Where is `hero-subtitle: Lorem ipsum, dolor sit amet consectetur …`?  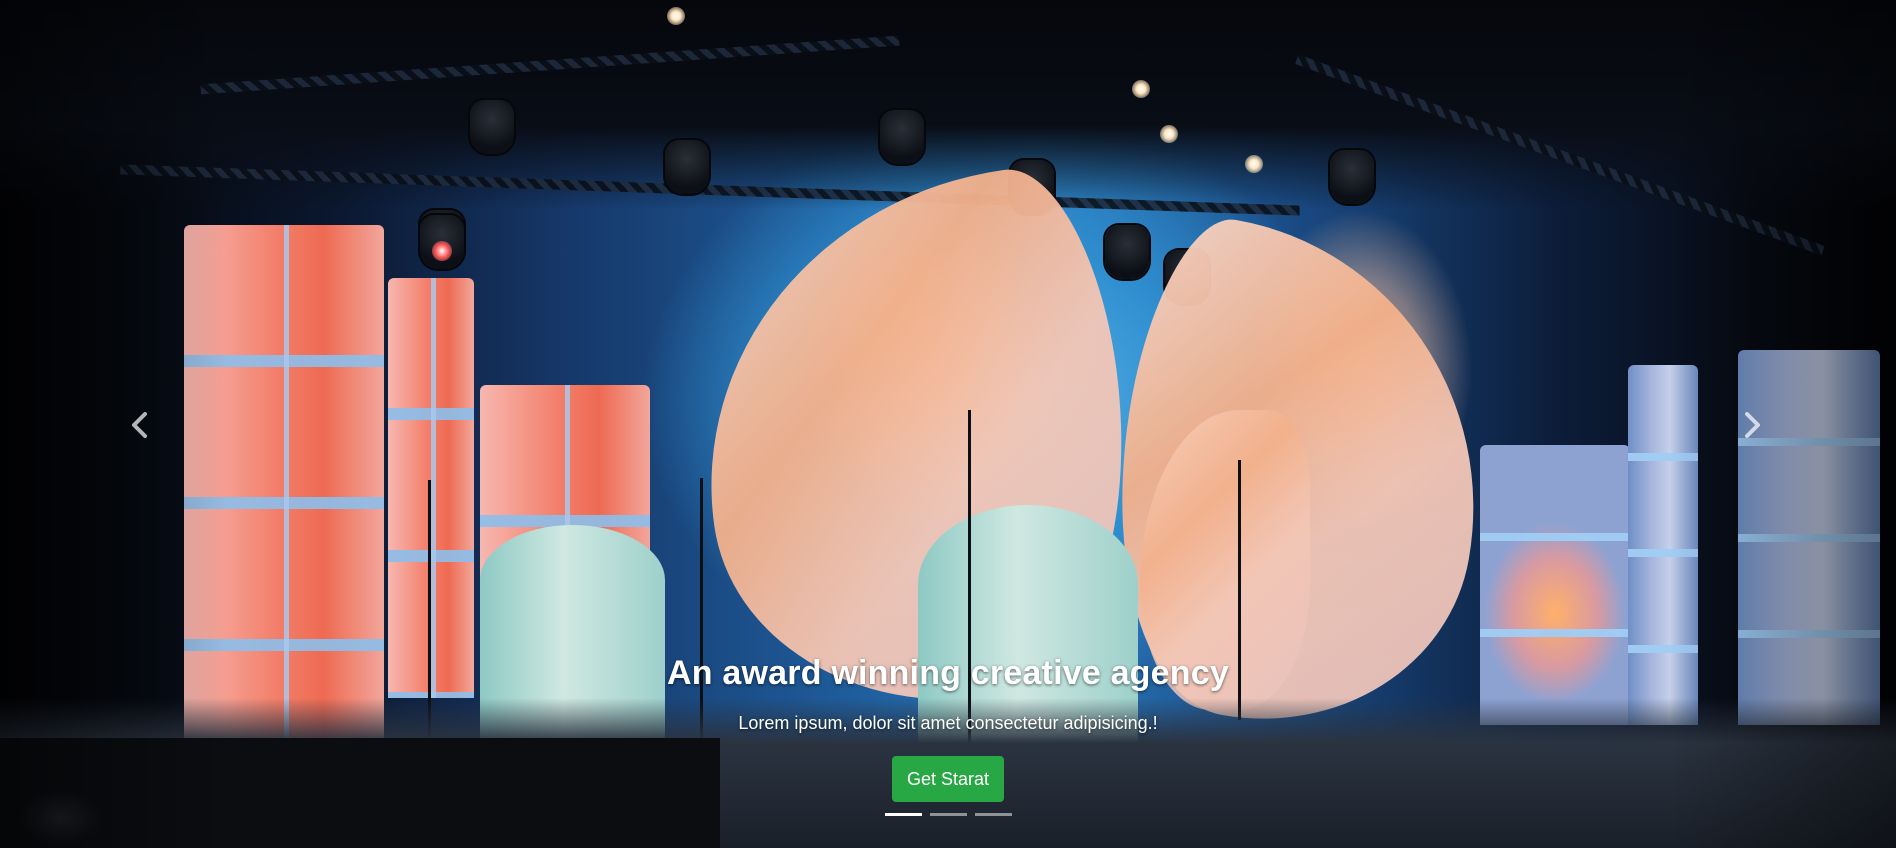
hero-subtitle: Lorem ipsum, dolor sit amet consectetur … is located at coordinates (948, 723).